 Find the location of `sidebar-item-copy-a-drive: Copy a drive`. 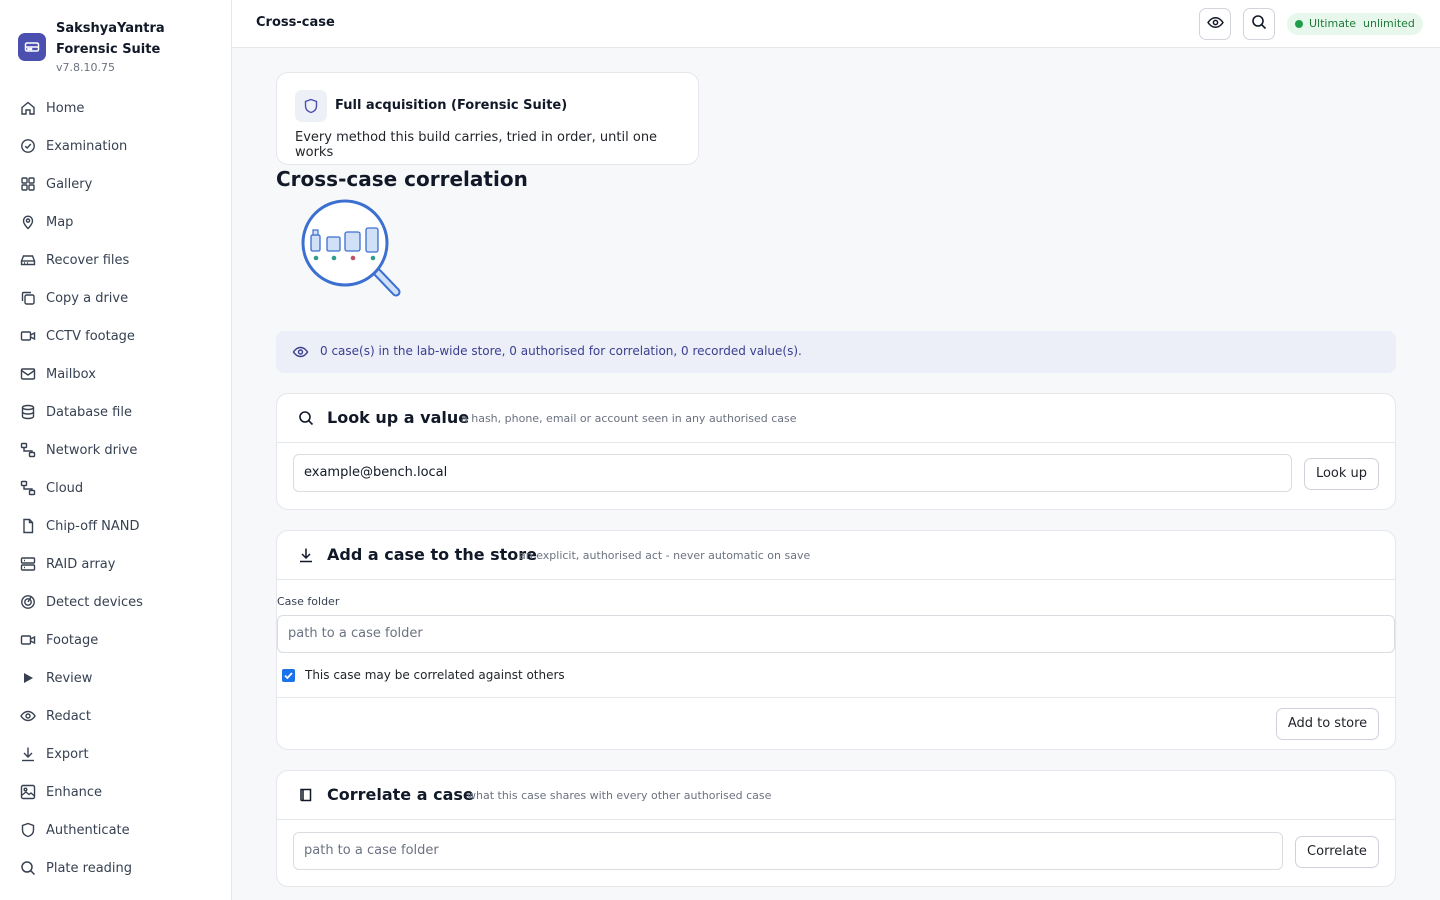

sidebar-item-copy-a-drive: Copy a drive is located at coordinates (115, 298).